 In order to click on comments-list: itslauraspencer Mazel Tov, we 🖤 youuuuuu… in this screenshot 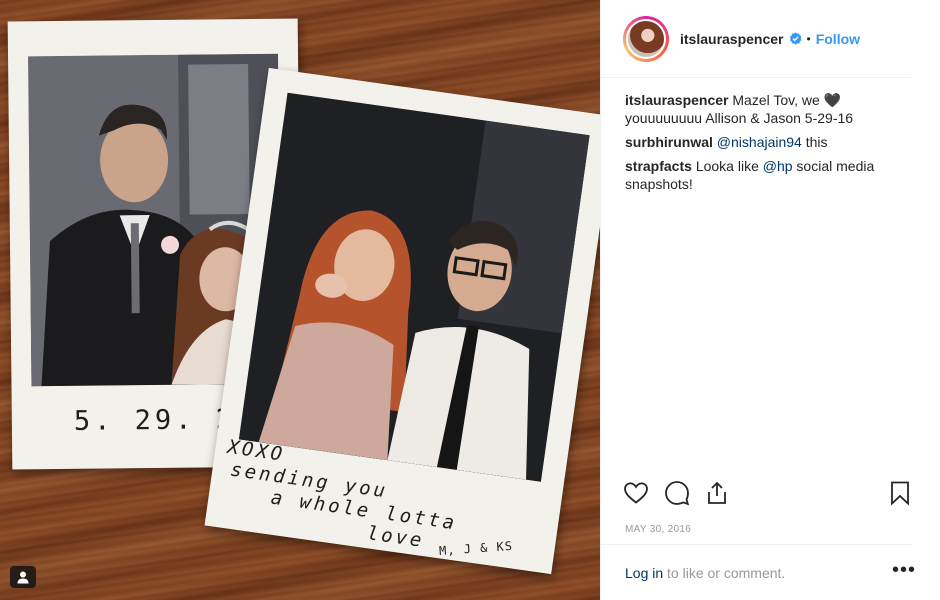, I will do `click(760, 135)`.